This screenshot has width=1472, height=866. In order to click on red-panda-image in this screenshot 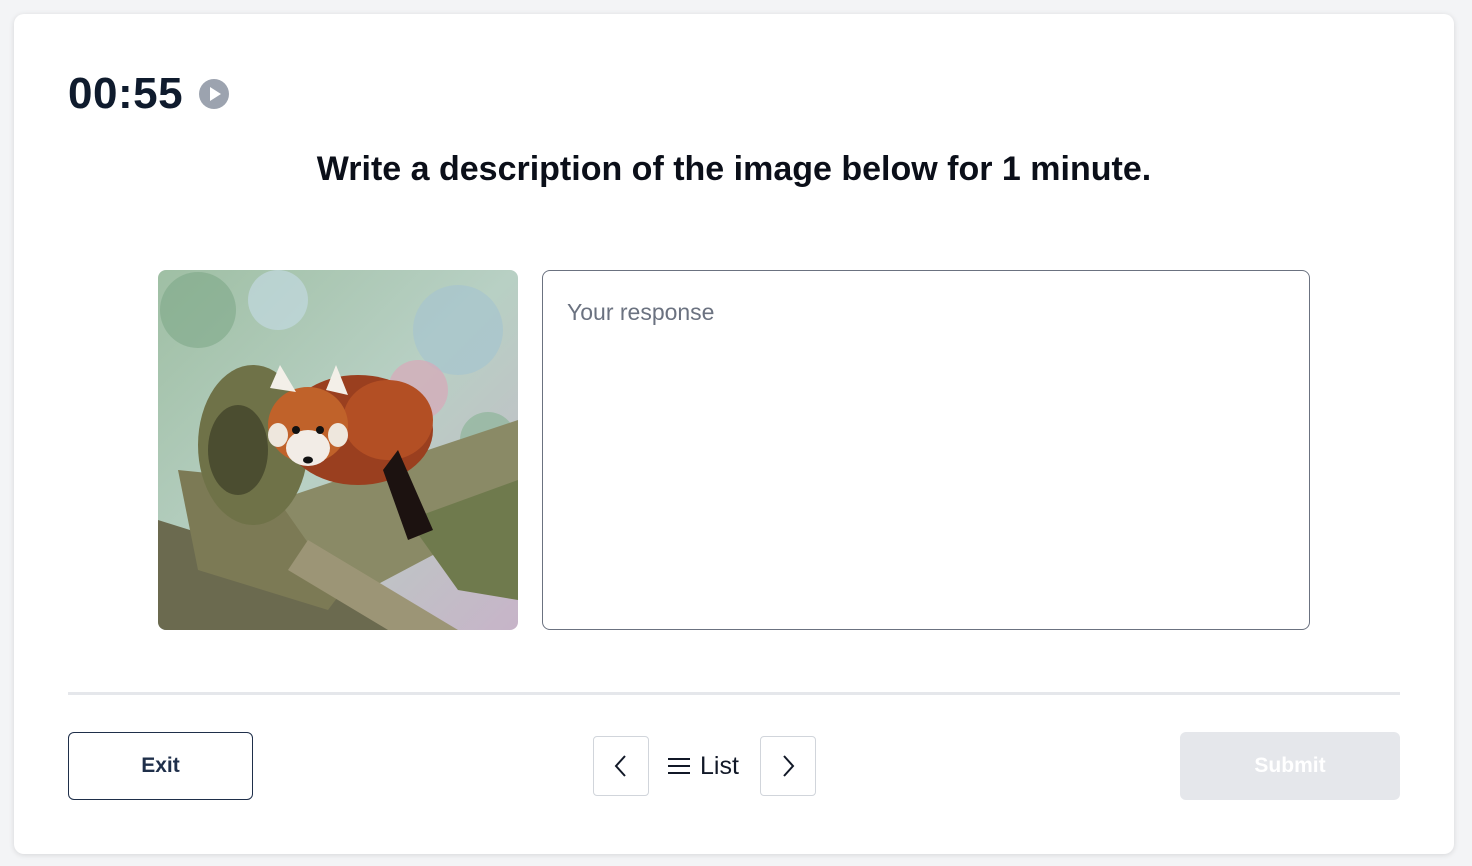, I will do `click(338, 450)`.